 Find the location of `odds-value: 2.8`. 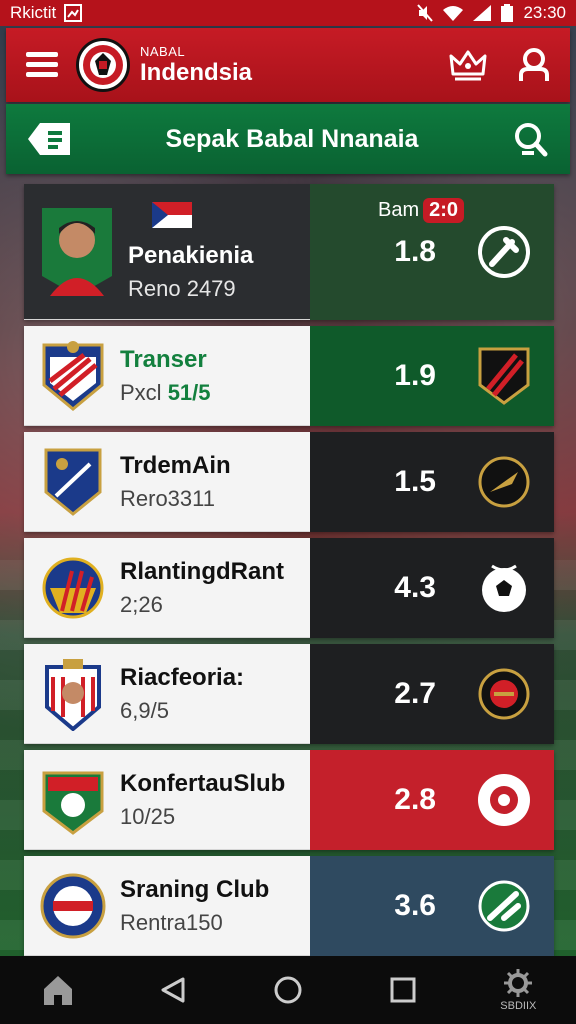

odds-value: 2.8 is located at coordinates (415, 799).